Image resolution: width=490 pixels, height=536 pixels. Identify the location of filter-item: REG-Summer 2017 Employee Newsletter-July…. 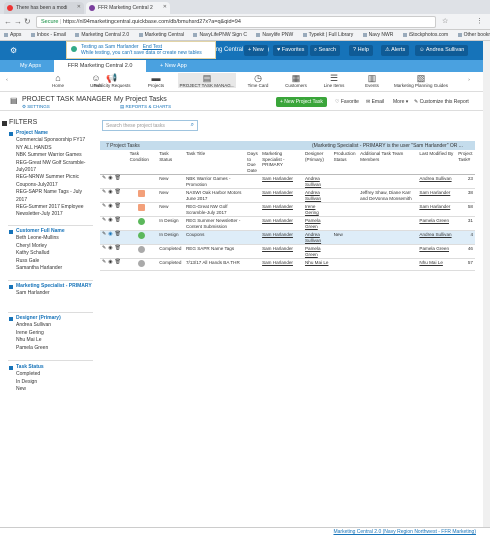
(54, 211).